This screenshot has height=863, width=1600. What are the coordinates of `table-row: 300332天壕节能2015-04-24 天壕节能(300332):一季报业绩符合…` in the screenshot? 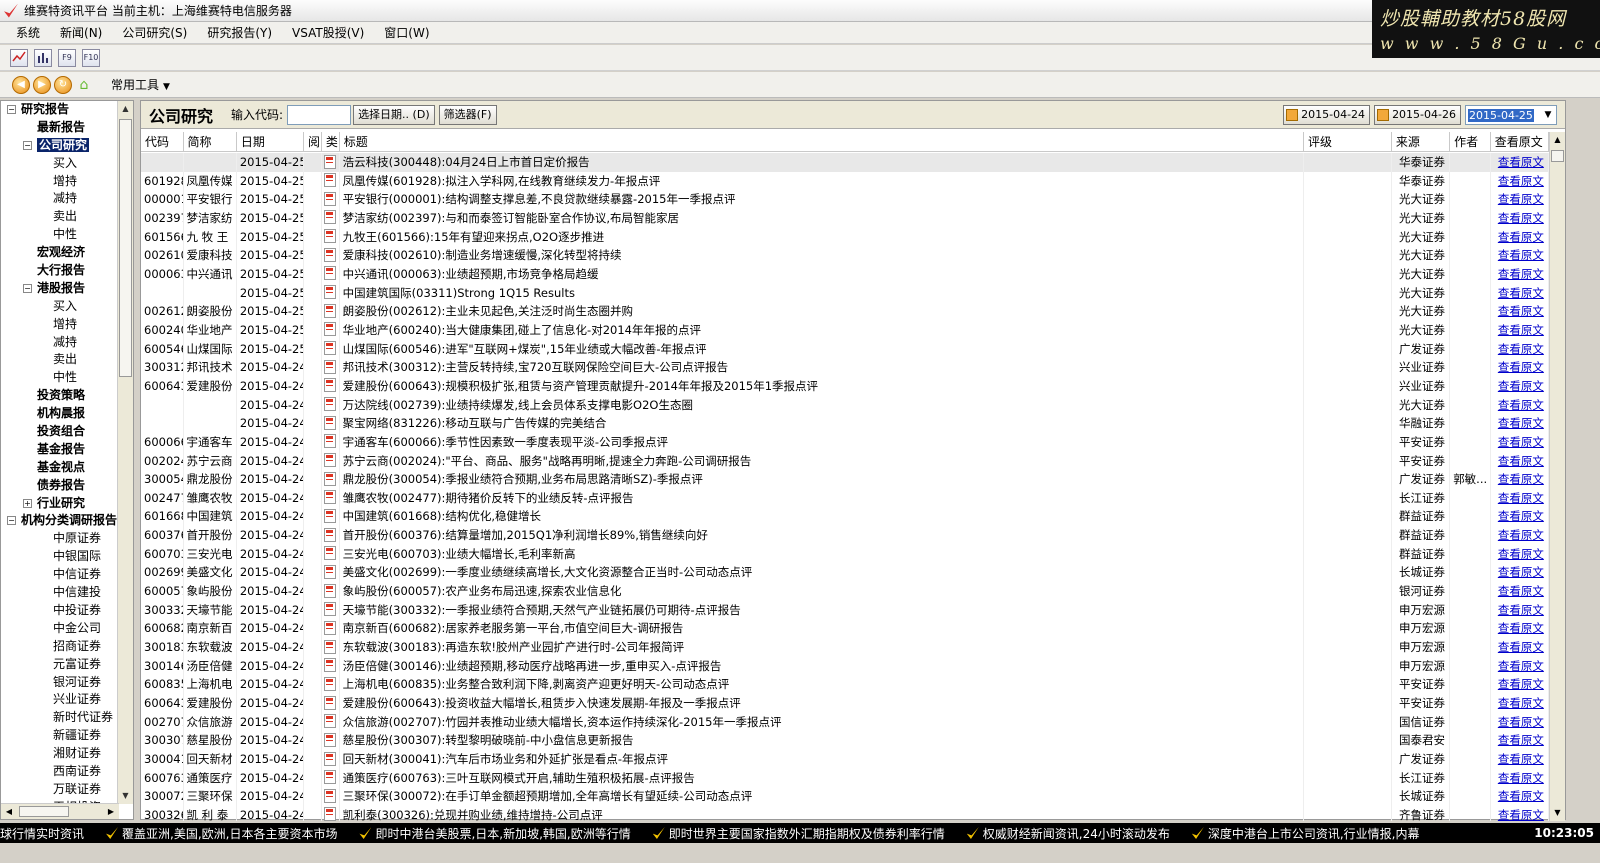 It's located at (845, 610).